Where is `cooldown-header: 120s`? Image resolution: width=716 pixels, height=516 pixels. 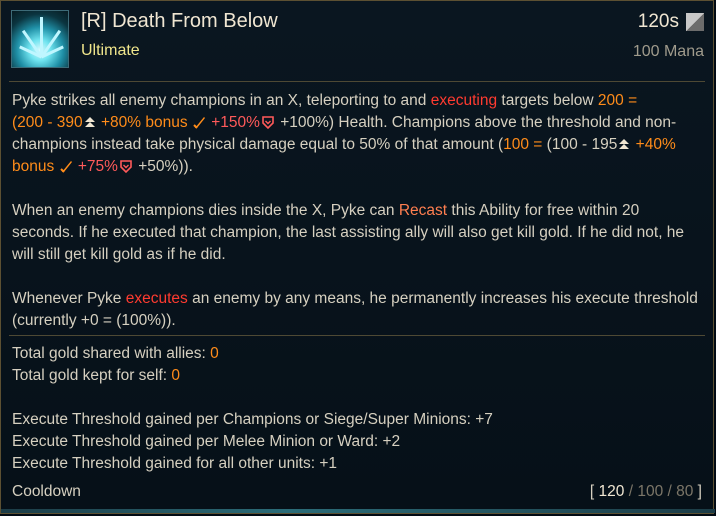
cooldown-header: 120s is located at coordinates (658, 21).